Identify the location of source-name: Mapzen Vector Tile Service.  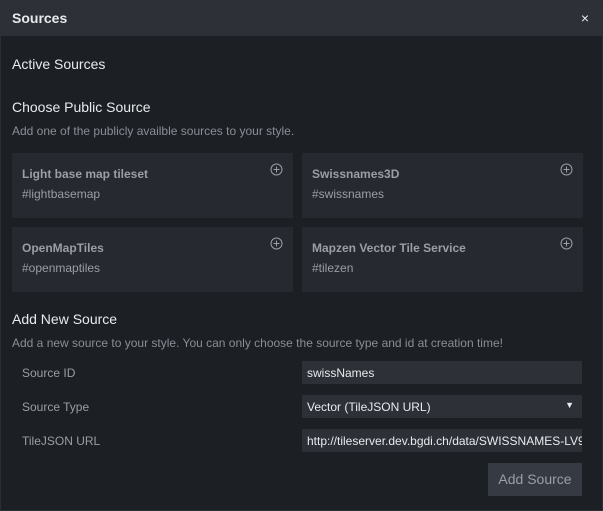
(389, 248).